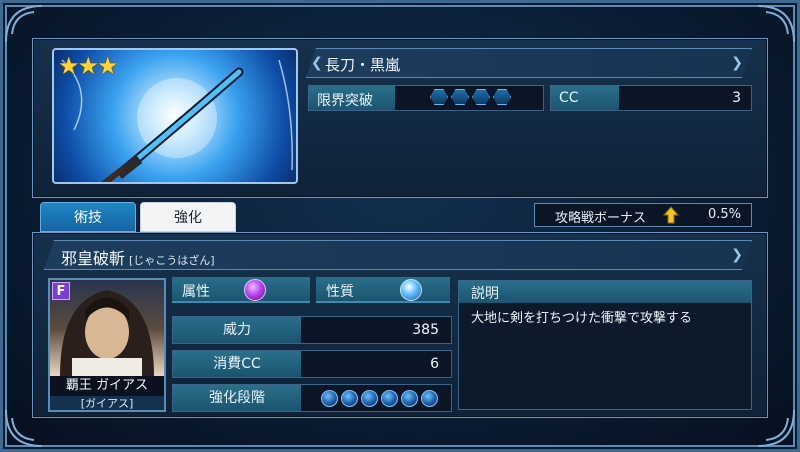 The image size is (800, 452). I want to click on stage-label: 強化段階, so click(237, 398).